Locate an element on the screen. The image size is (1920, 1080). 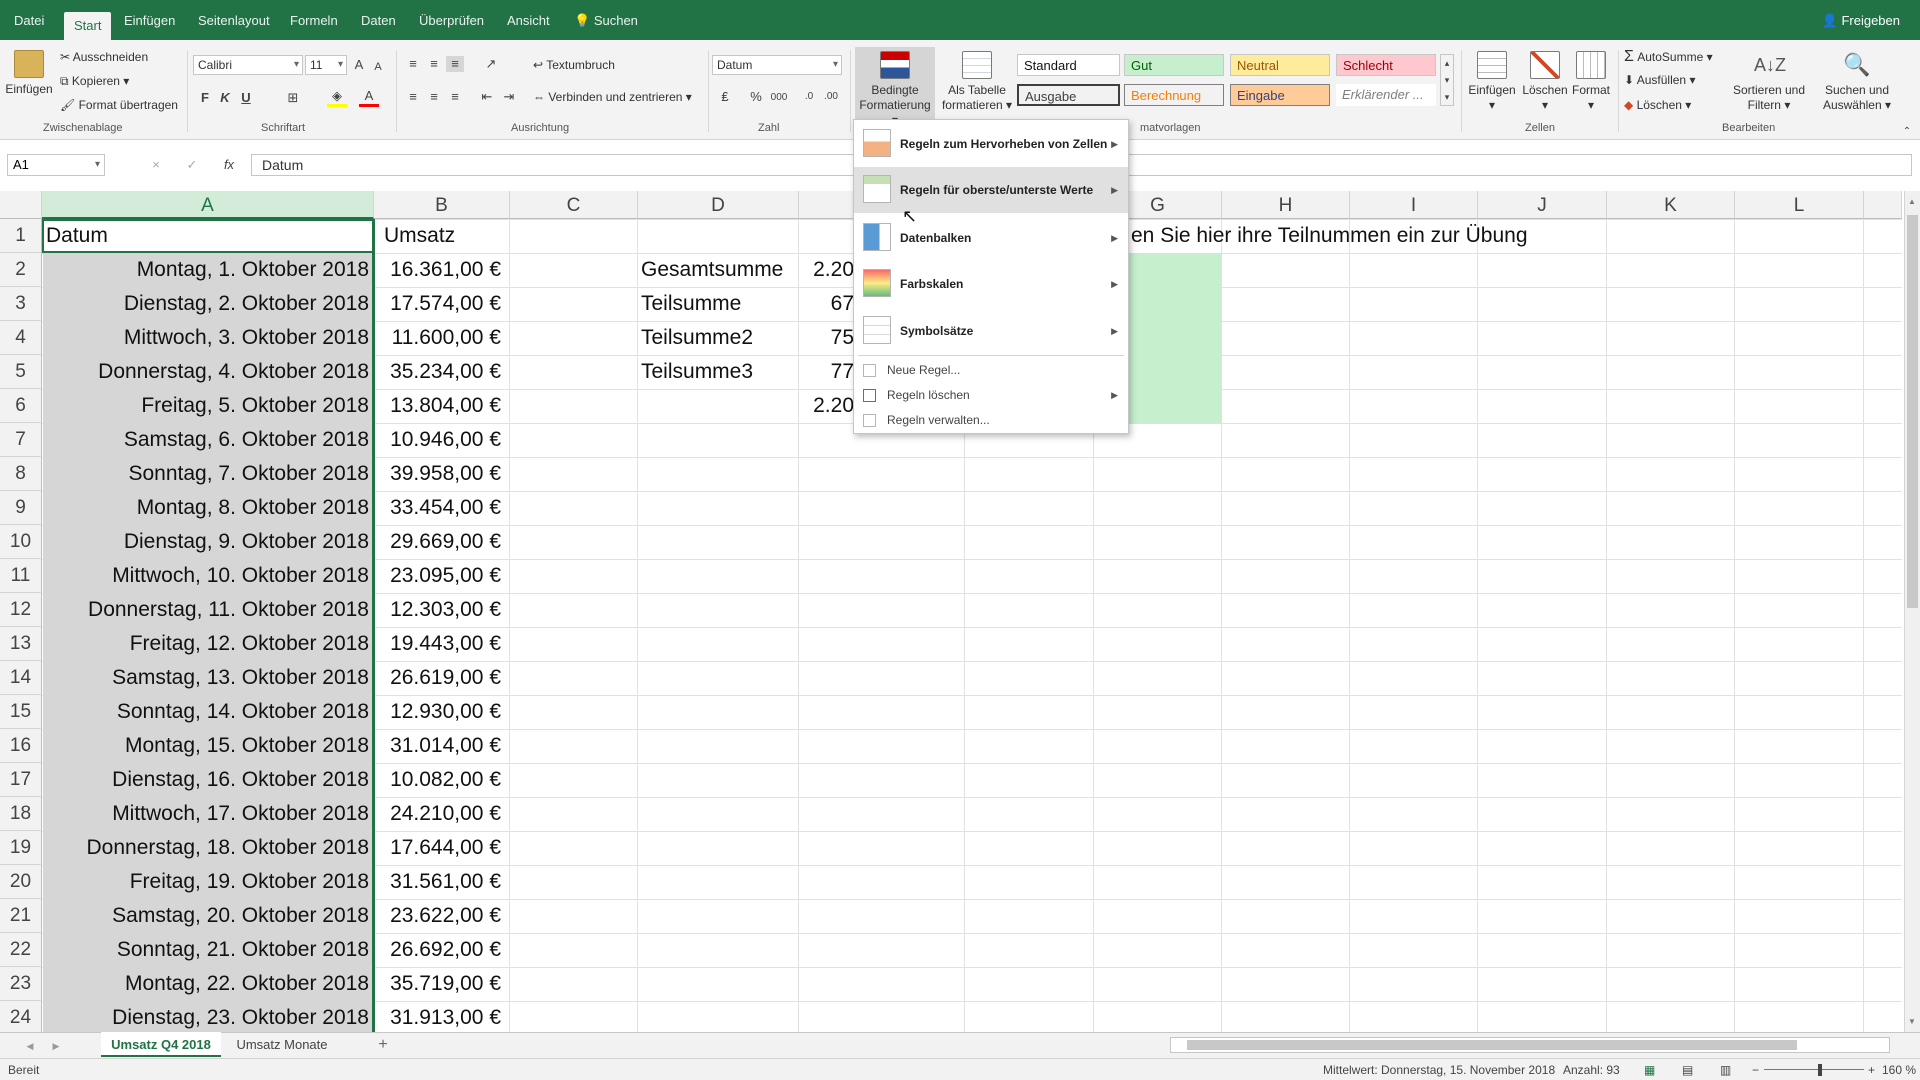
menu-item-top-bottom-rules: Regeln für oberste/unterste Werte ▶ is located at coordinates (991, 190).